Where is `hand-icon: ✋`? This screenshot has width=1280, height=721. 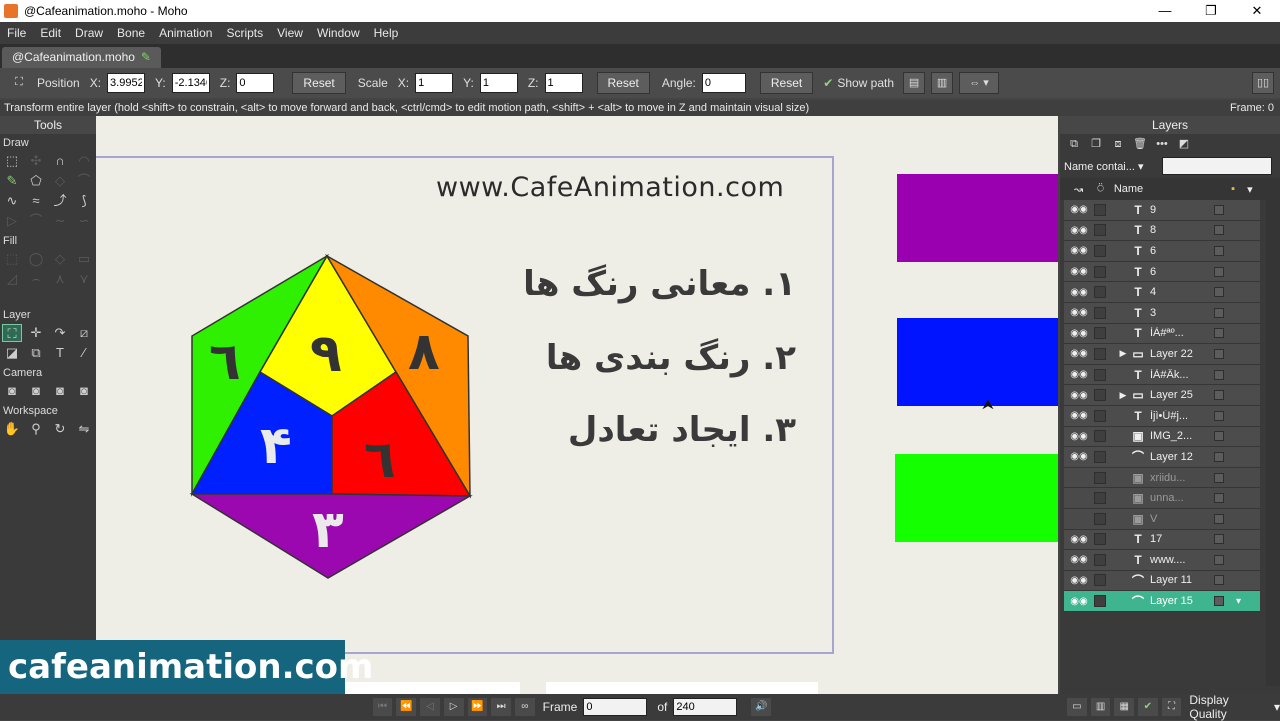 hand-icon: ✋ is located at coordinates (12, 429).